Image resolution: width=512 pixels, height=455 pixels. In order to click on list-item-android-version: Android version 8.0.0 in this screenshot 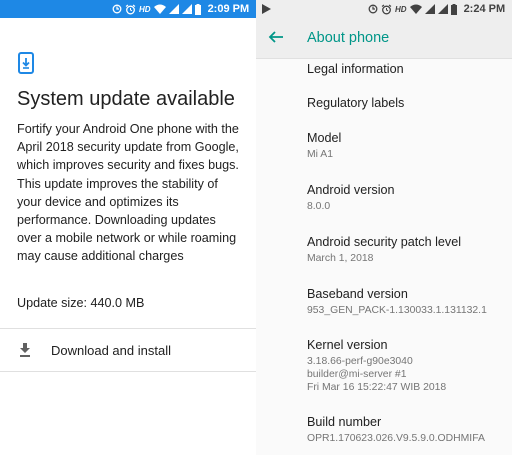, I will do `click(407, 197)`.